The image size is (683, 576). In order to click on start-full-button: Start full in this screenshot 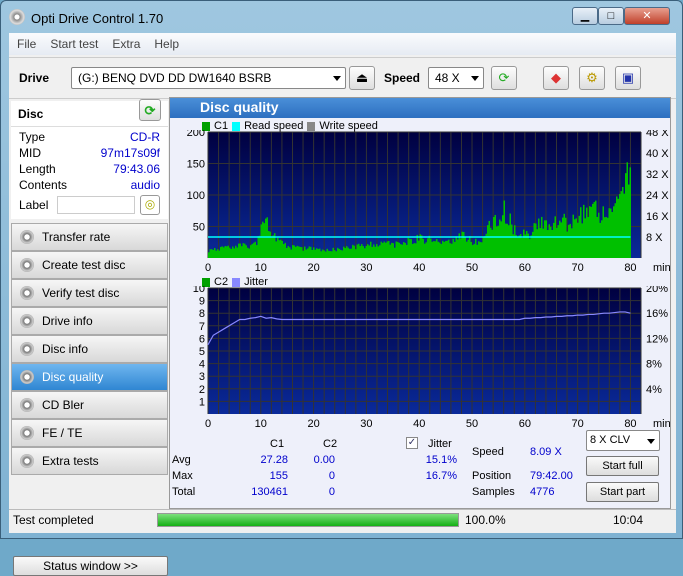, I will do `click(622, 466)`.